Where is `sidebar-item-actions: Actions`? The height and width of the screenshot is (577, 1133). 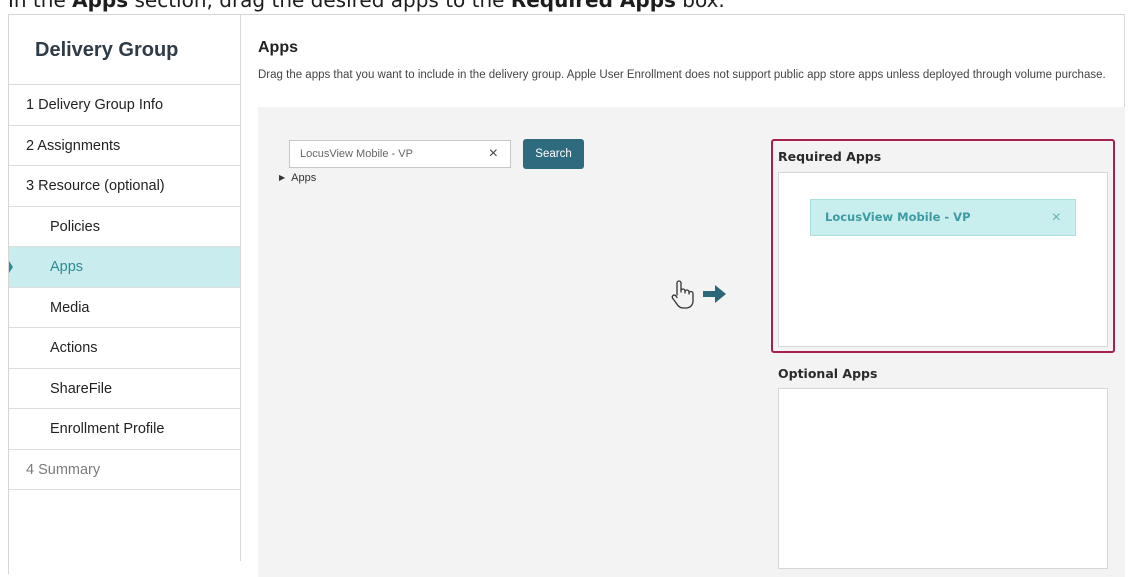
sidebar-item-actions: Actions is located at coordinates (124, 348).